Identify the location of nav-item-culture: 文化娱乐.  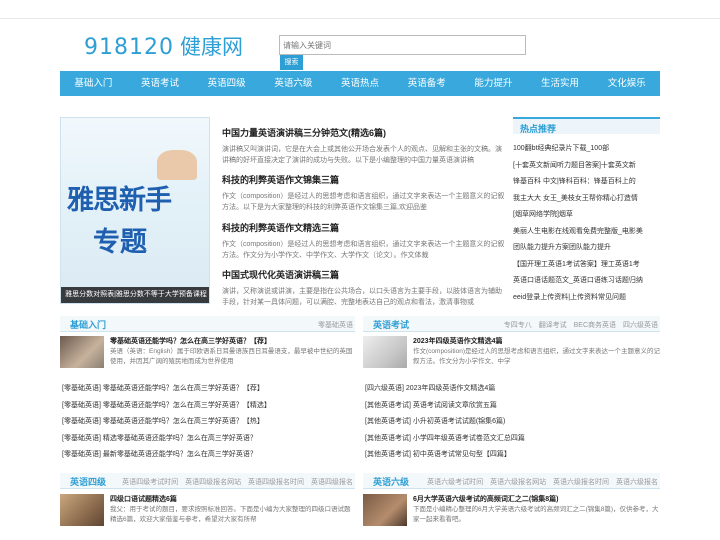
(626, 83).